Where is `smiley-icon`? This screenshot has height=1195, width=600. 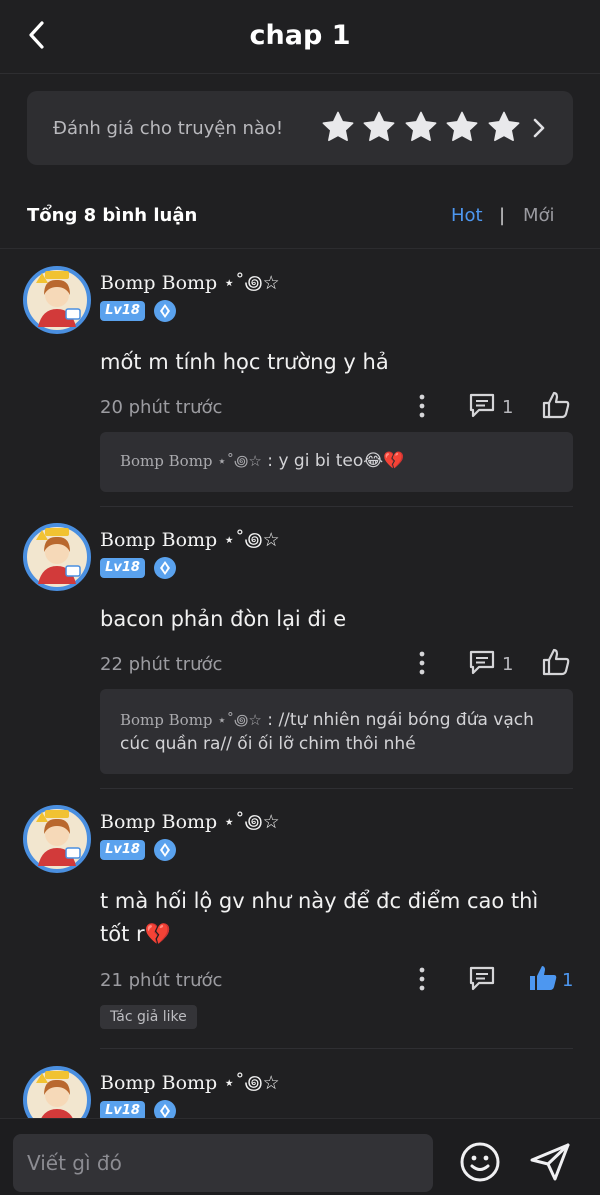 smiley-icon is located at coordinates (480, 1162).